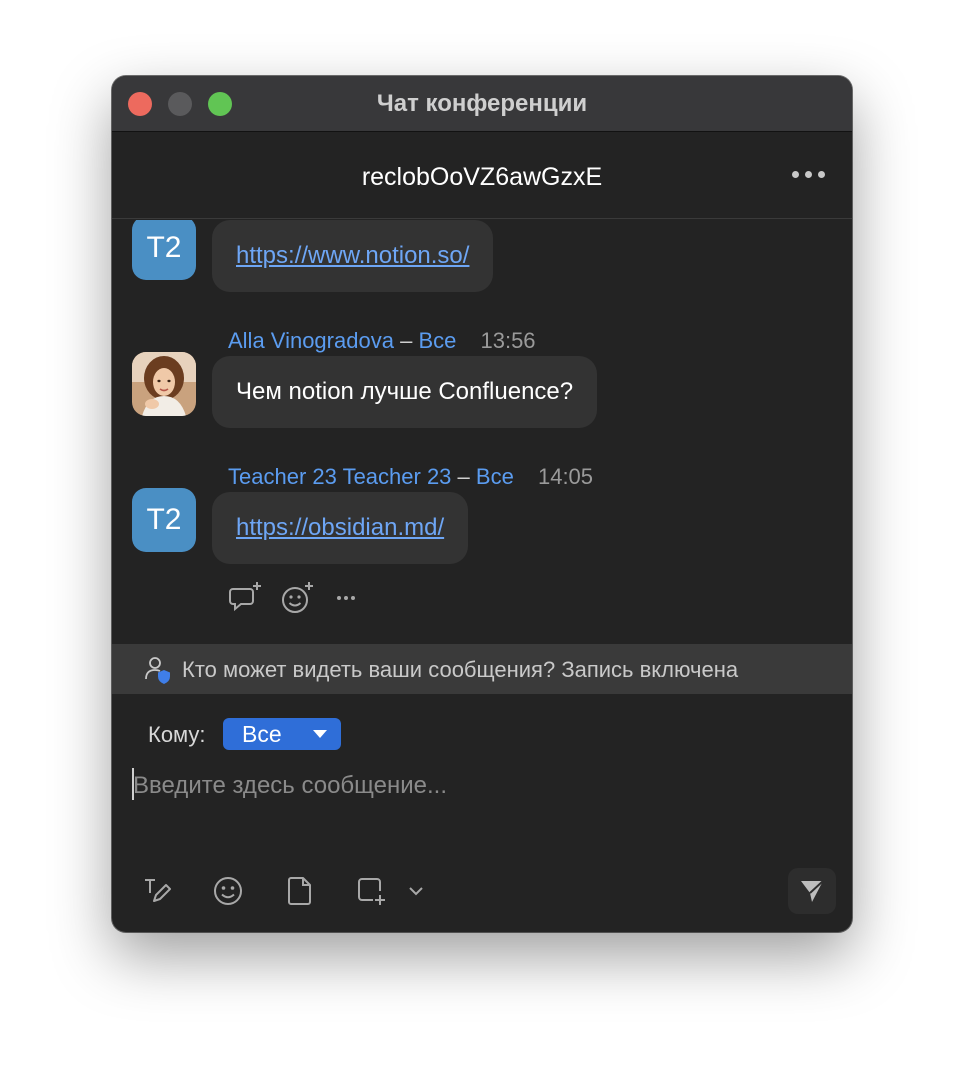  I want to click on emoji-icon, so click(228, 891).